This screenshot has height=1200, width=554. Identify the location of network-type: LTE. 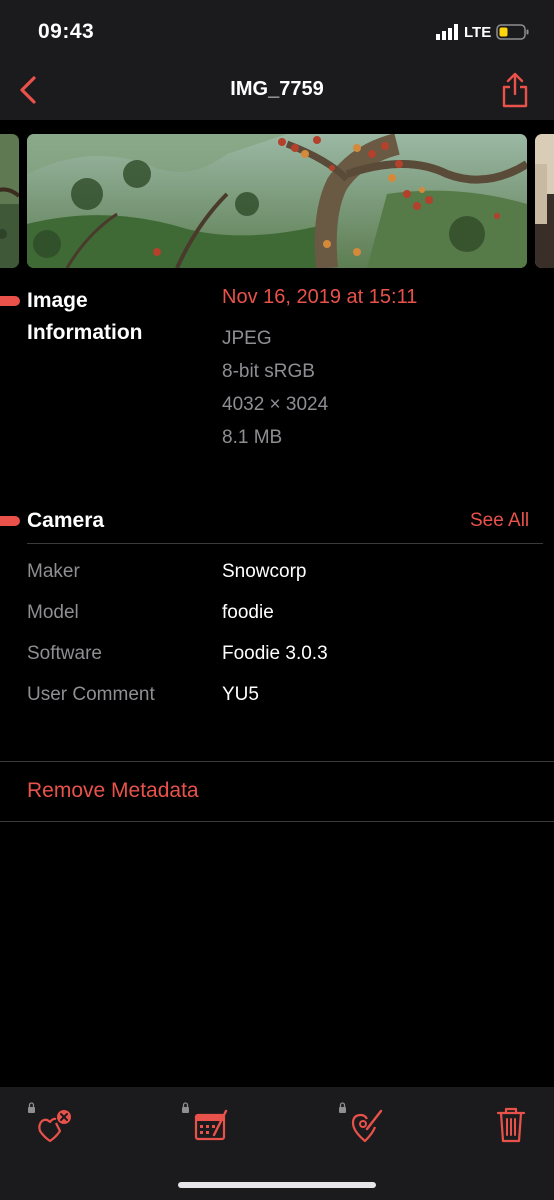
(478, 32).